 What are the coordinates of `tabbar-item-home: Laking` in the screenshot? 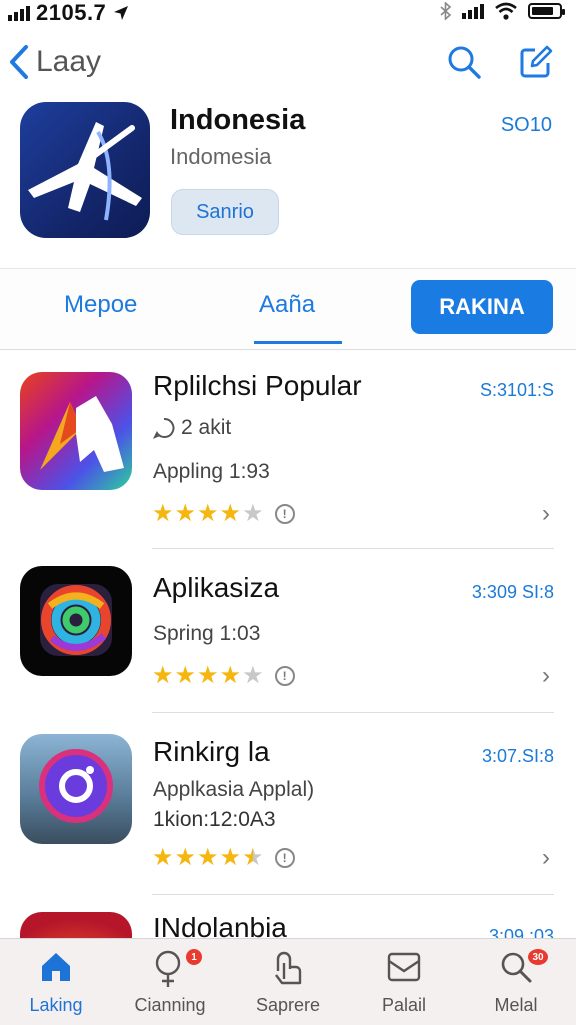 It's located at (56, 982).